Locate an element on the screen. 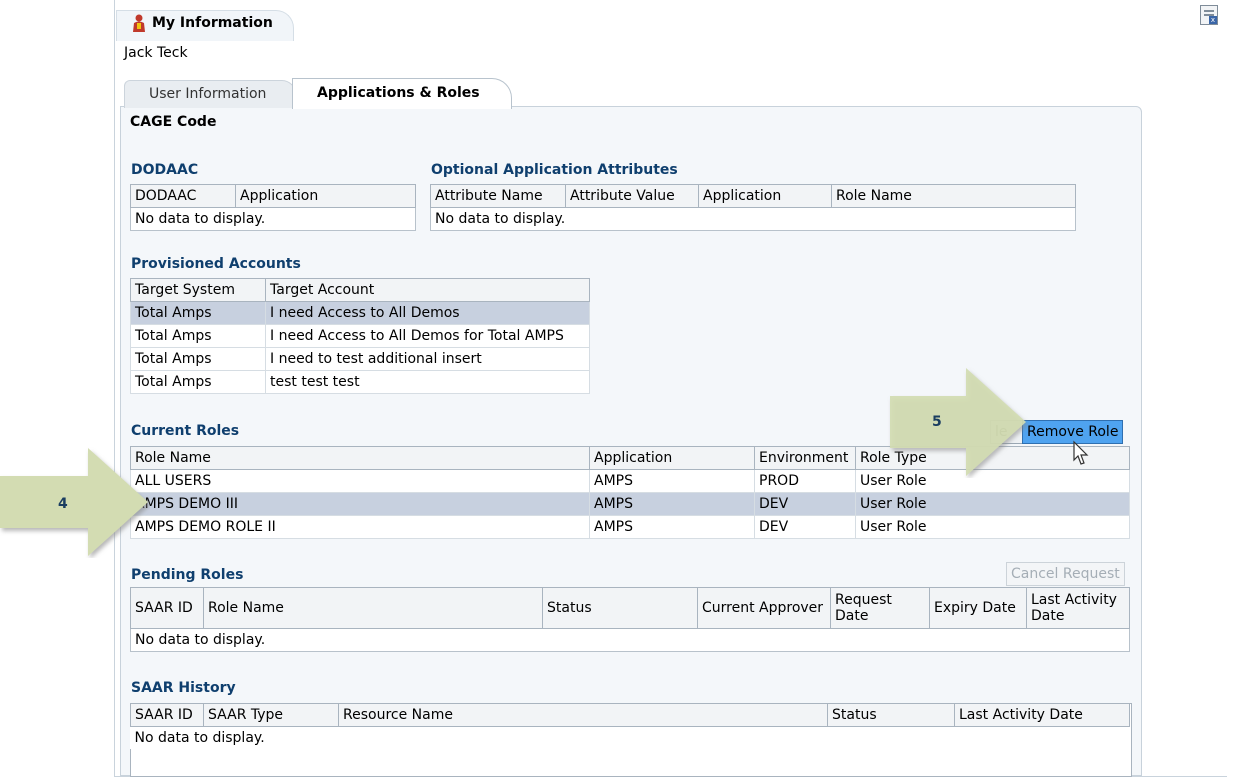 The width and height of the screenshot is (1234, 778). column-header: Resource Name is located at coordinates (583, 715).